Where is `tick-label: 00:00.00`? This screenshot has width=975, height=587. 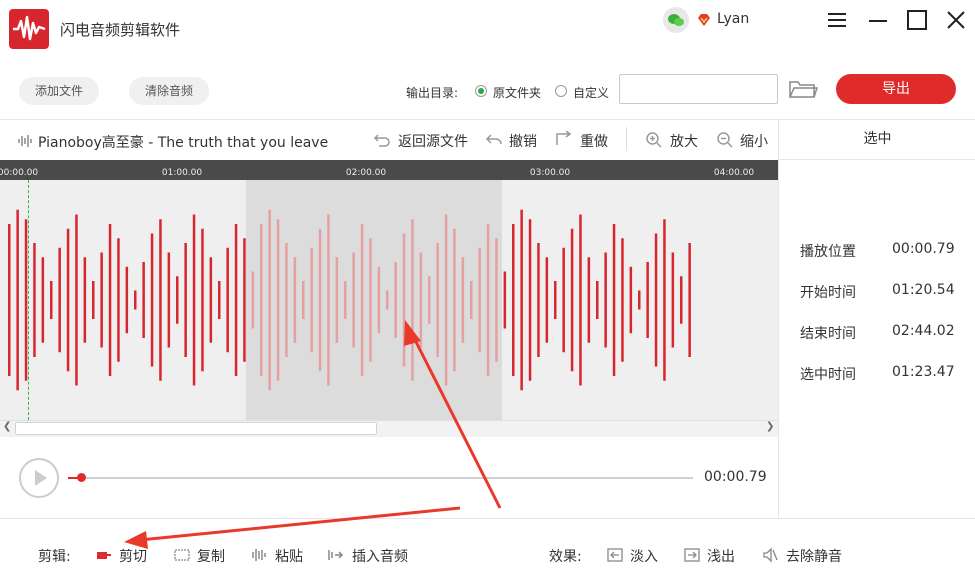 tick-label: 00:00.00 is located at coordinates (19, 173).